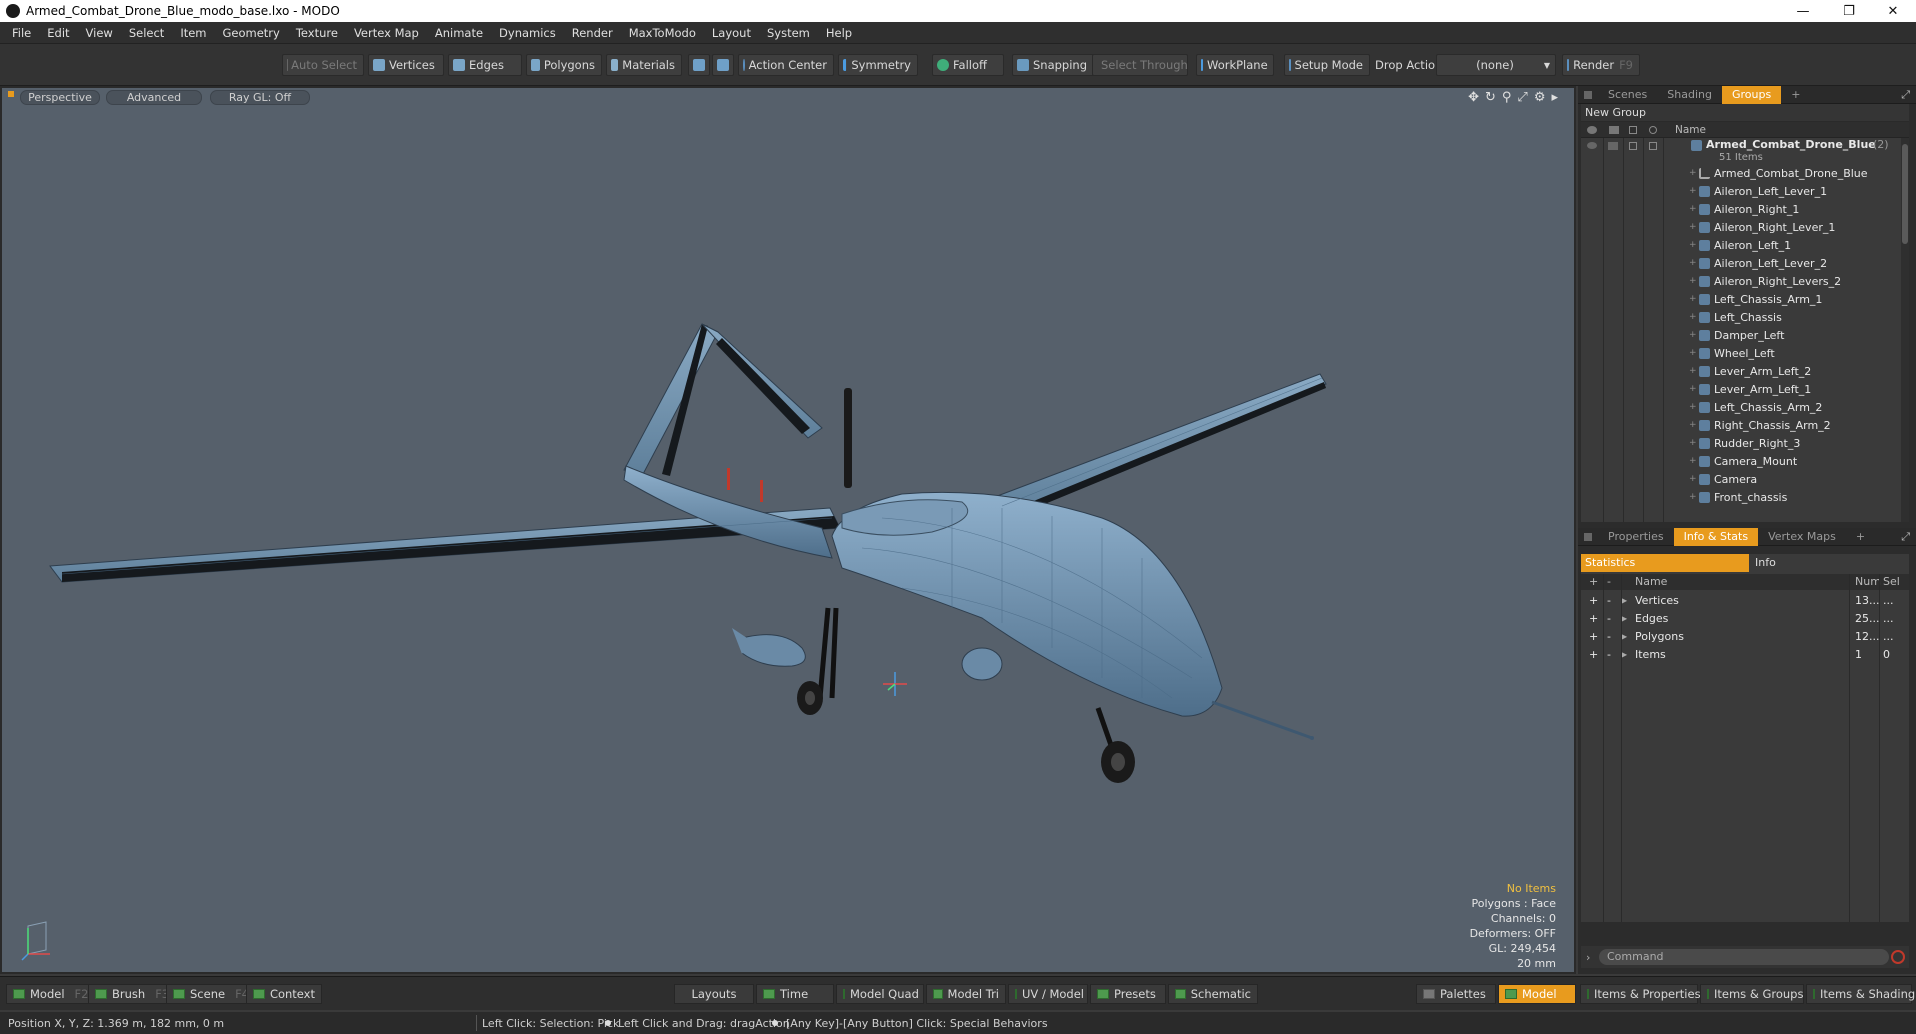 The height and width of the screenshot is (1034, 1916). What do you see at coordinates (1745, 497) in the screenshot?
I see `group-item-row: + Front_chassis` at bounding box center [1745, 497].